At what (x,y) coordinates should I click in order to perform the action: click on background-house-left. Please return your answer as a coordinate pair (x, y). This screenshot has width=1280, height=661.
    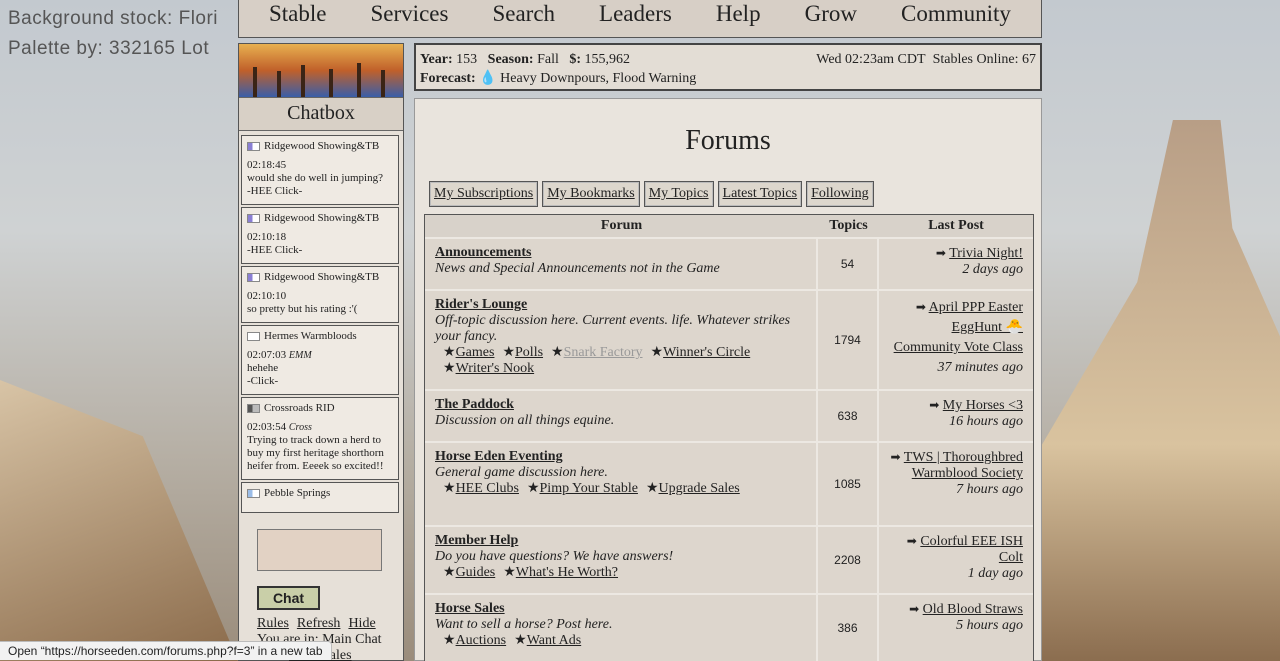
    Looking at the image, I should click on (119, 520).